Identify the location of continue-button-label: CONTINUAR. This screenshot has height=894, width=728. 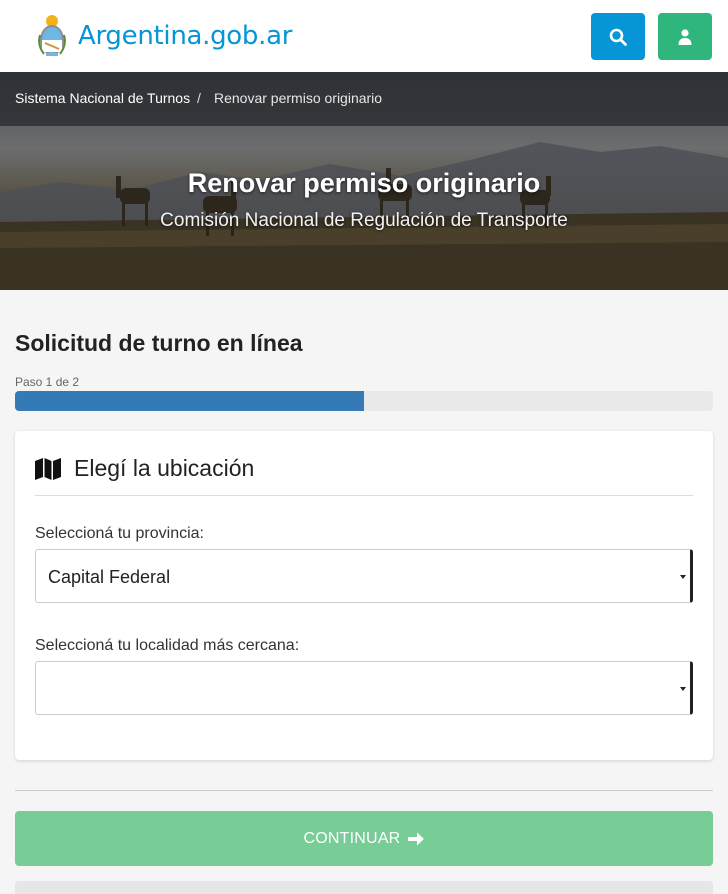
(352, 838).